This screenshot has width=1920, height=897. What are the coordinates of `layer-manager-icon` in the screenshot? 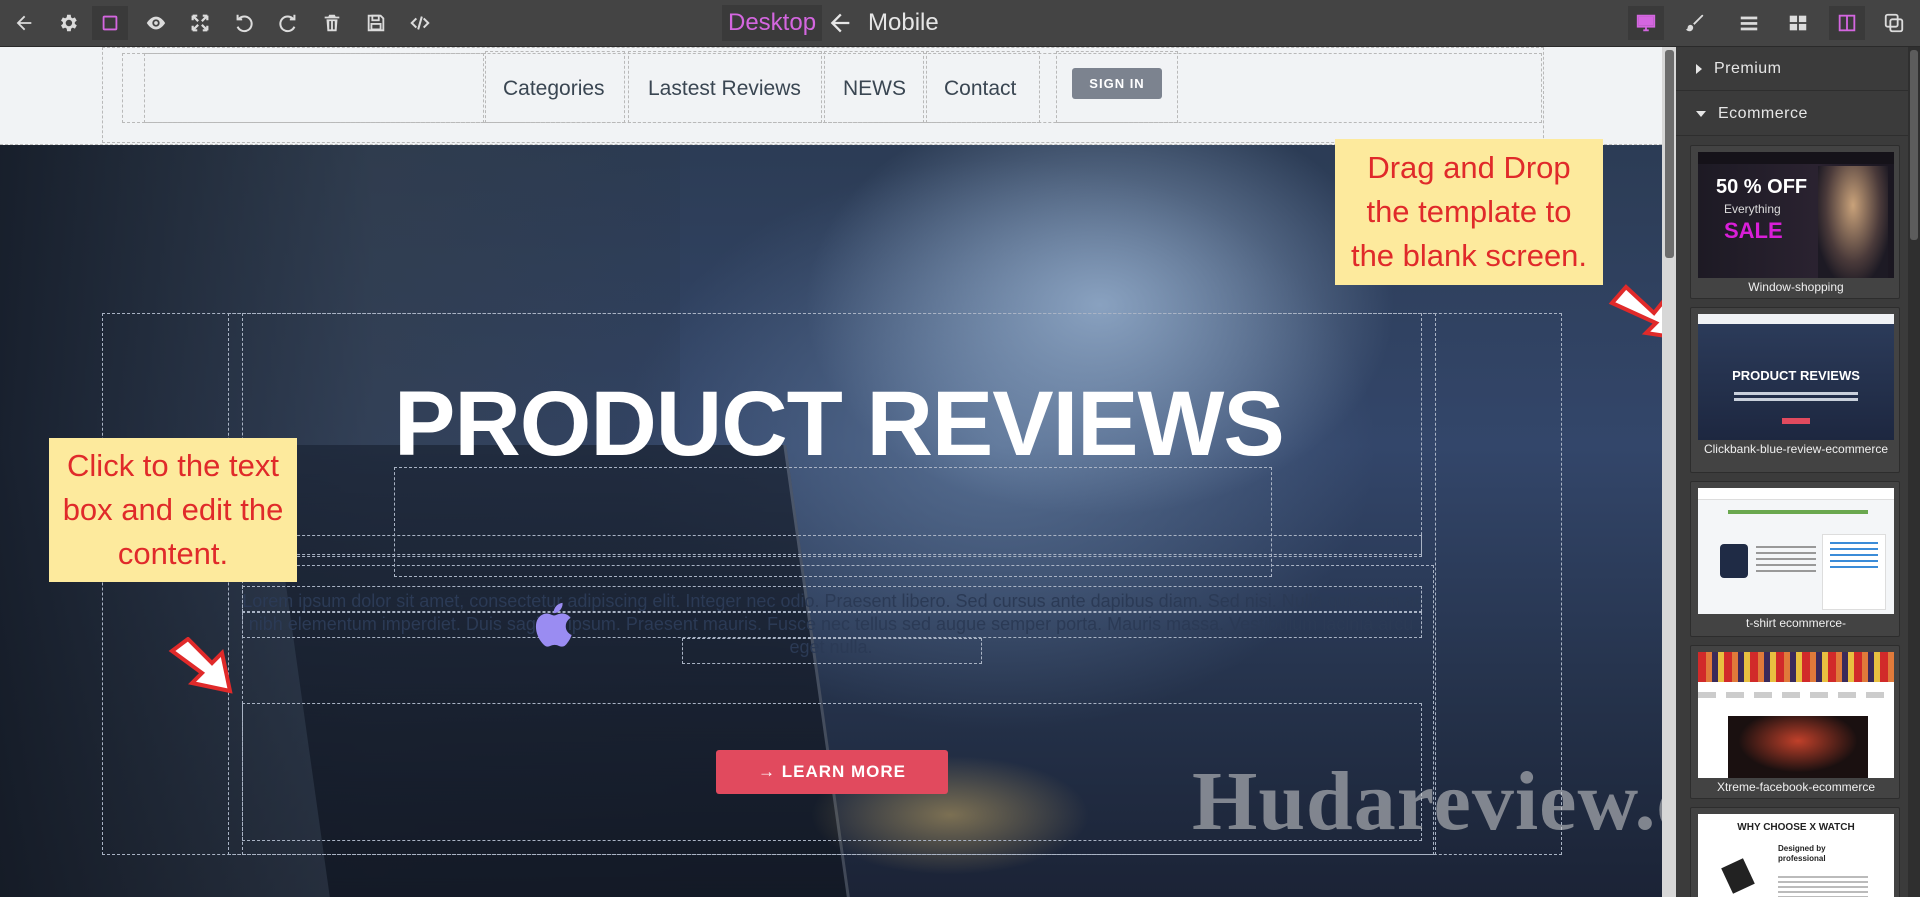 It's located at (1749, 23).